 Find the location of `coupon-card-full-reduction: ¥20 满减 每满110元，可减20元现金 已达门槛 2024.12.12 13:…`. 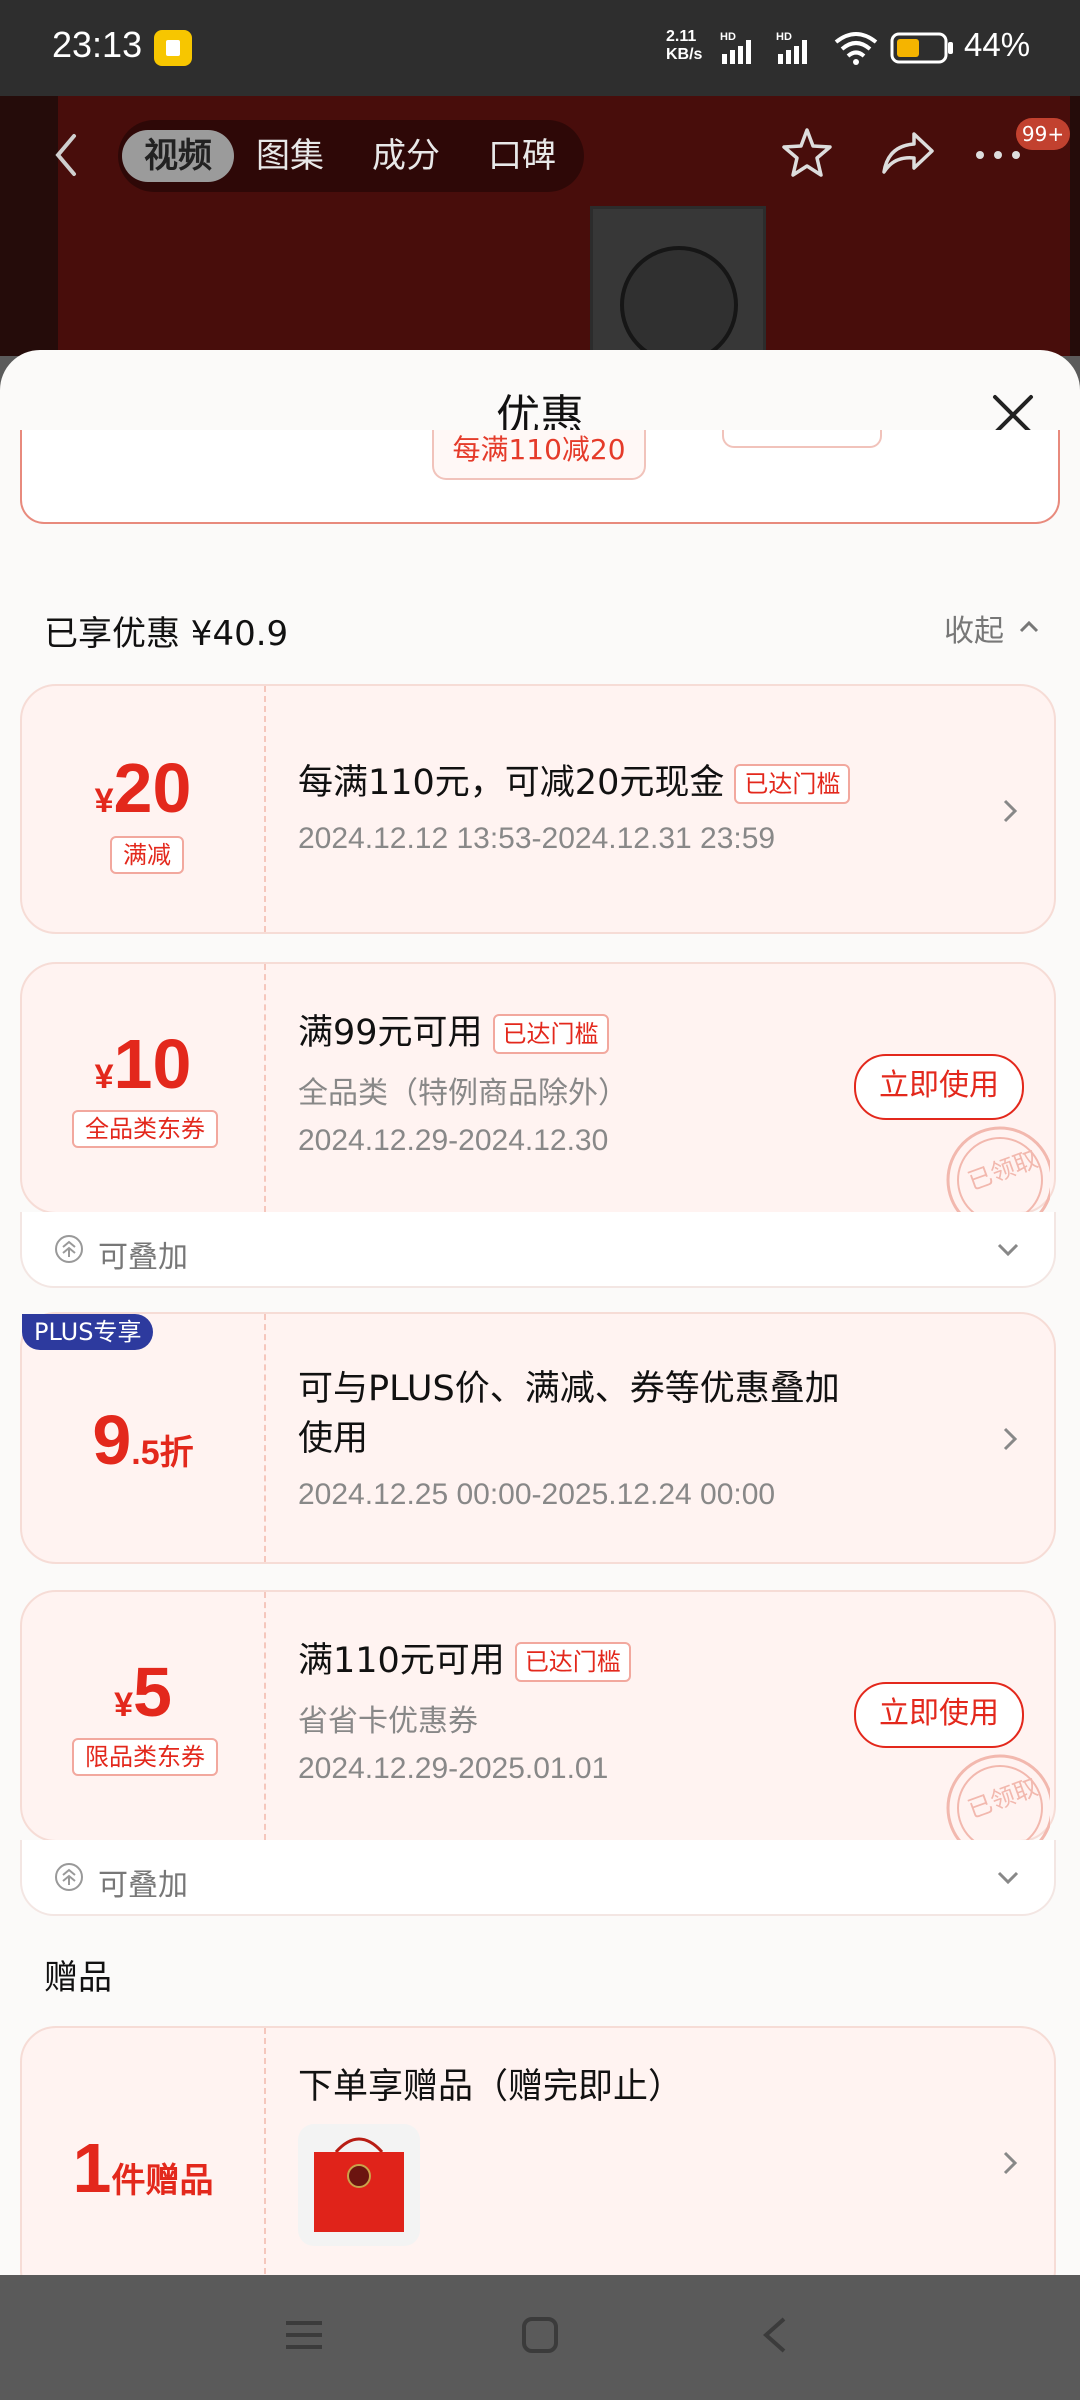

coupon-card-full-reduction: ¥20 满减 每满110元，可减20元现金 已达门槛 2024.12.12 13:… is located at coordinates (538, 809).